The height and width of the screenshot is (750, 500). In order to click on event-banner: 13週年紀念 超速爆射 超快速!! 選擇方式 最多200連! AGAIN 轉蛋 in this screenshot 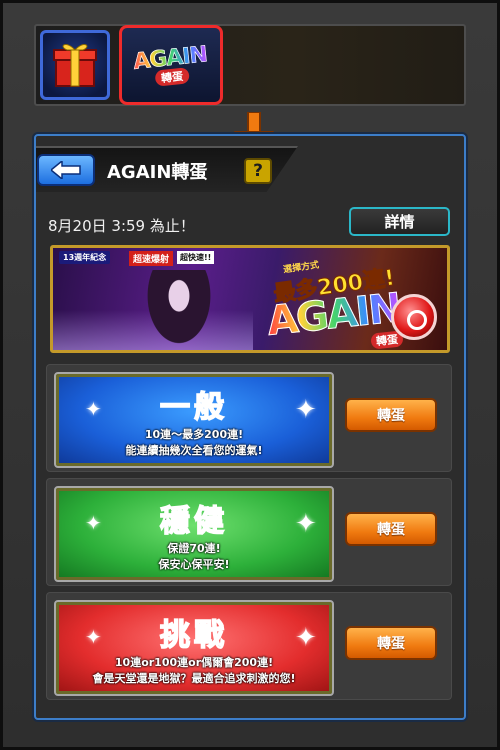, I will do `click(250, 299)`.